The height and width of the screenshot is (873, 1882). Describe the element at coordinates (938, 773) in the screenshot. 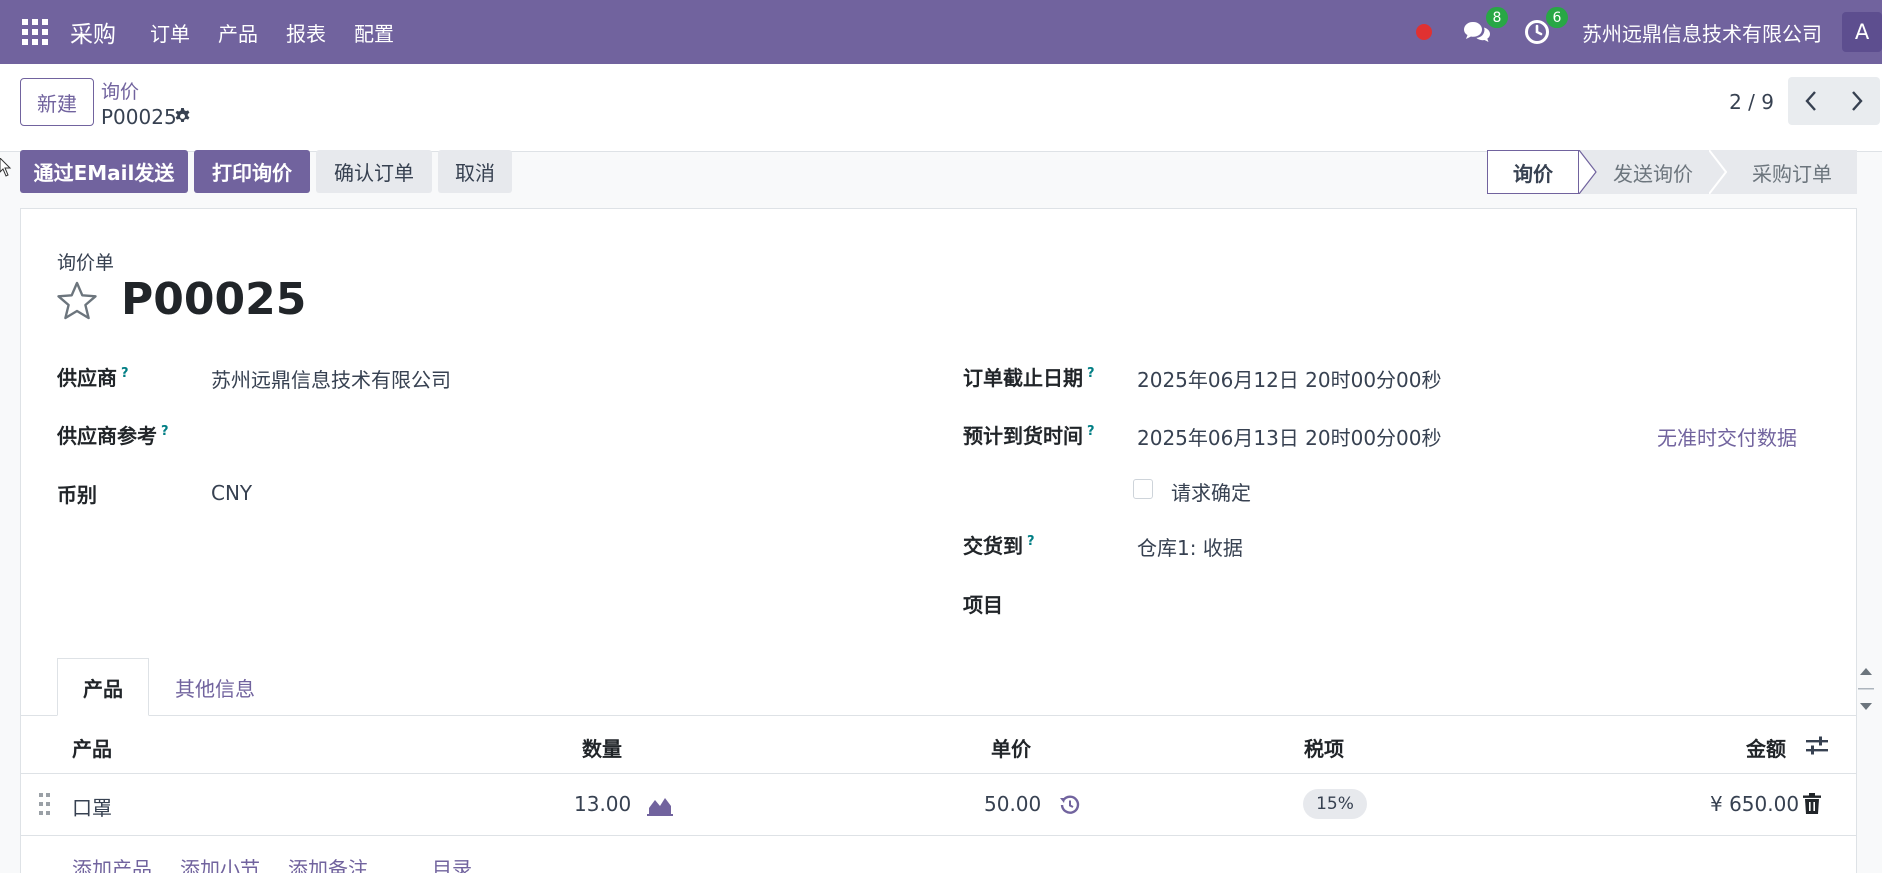

I see `table-header-divider` at that location.